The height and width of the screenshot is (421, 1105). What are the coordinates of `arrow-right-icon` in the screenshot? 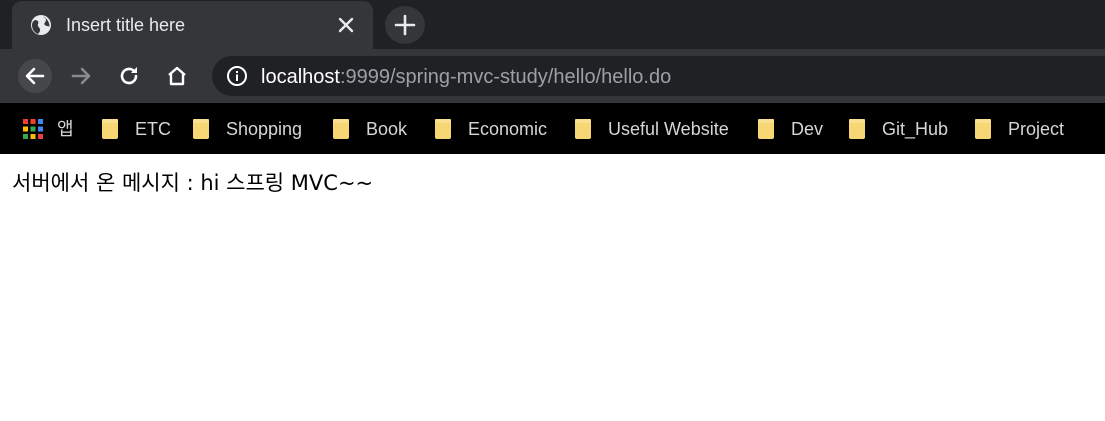 It's located at (81, 76).